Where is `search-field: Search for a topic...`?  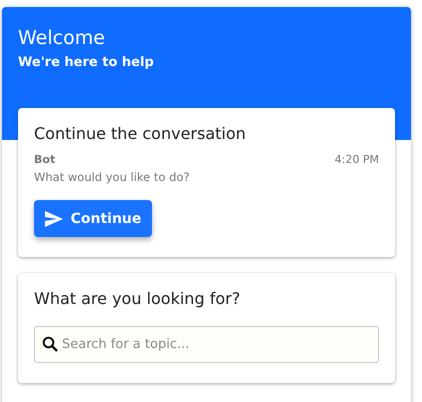
search-field: Search for a topic... is located at coordinates (206, 344).